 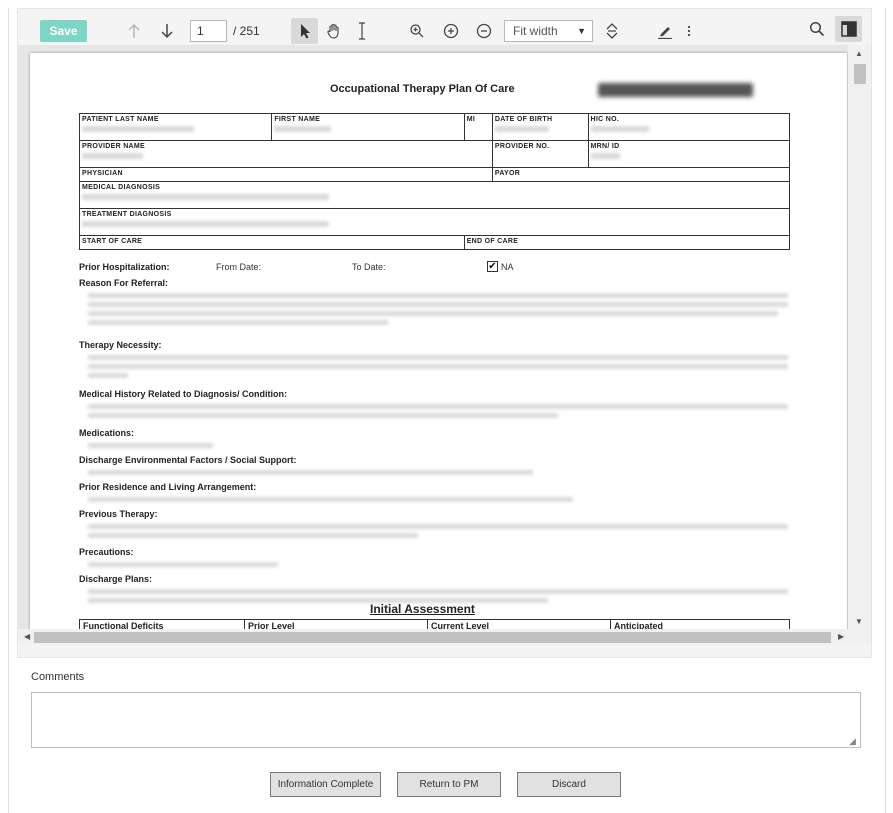 I want to click on section-therapy-necessity: Therapy Necessity:, so click(x=120, y=345).